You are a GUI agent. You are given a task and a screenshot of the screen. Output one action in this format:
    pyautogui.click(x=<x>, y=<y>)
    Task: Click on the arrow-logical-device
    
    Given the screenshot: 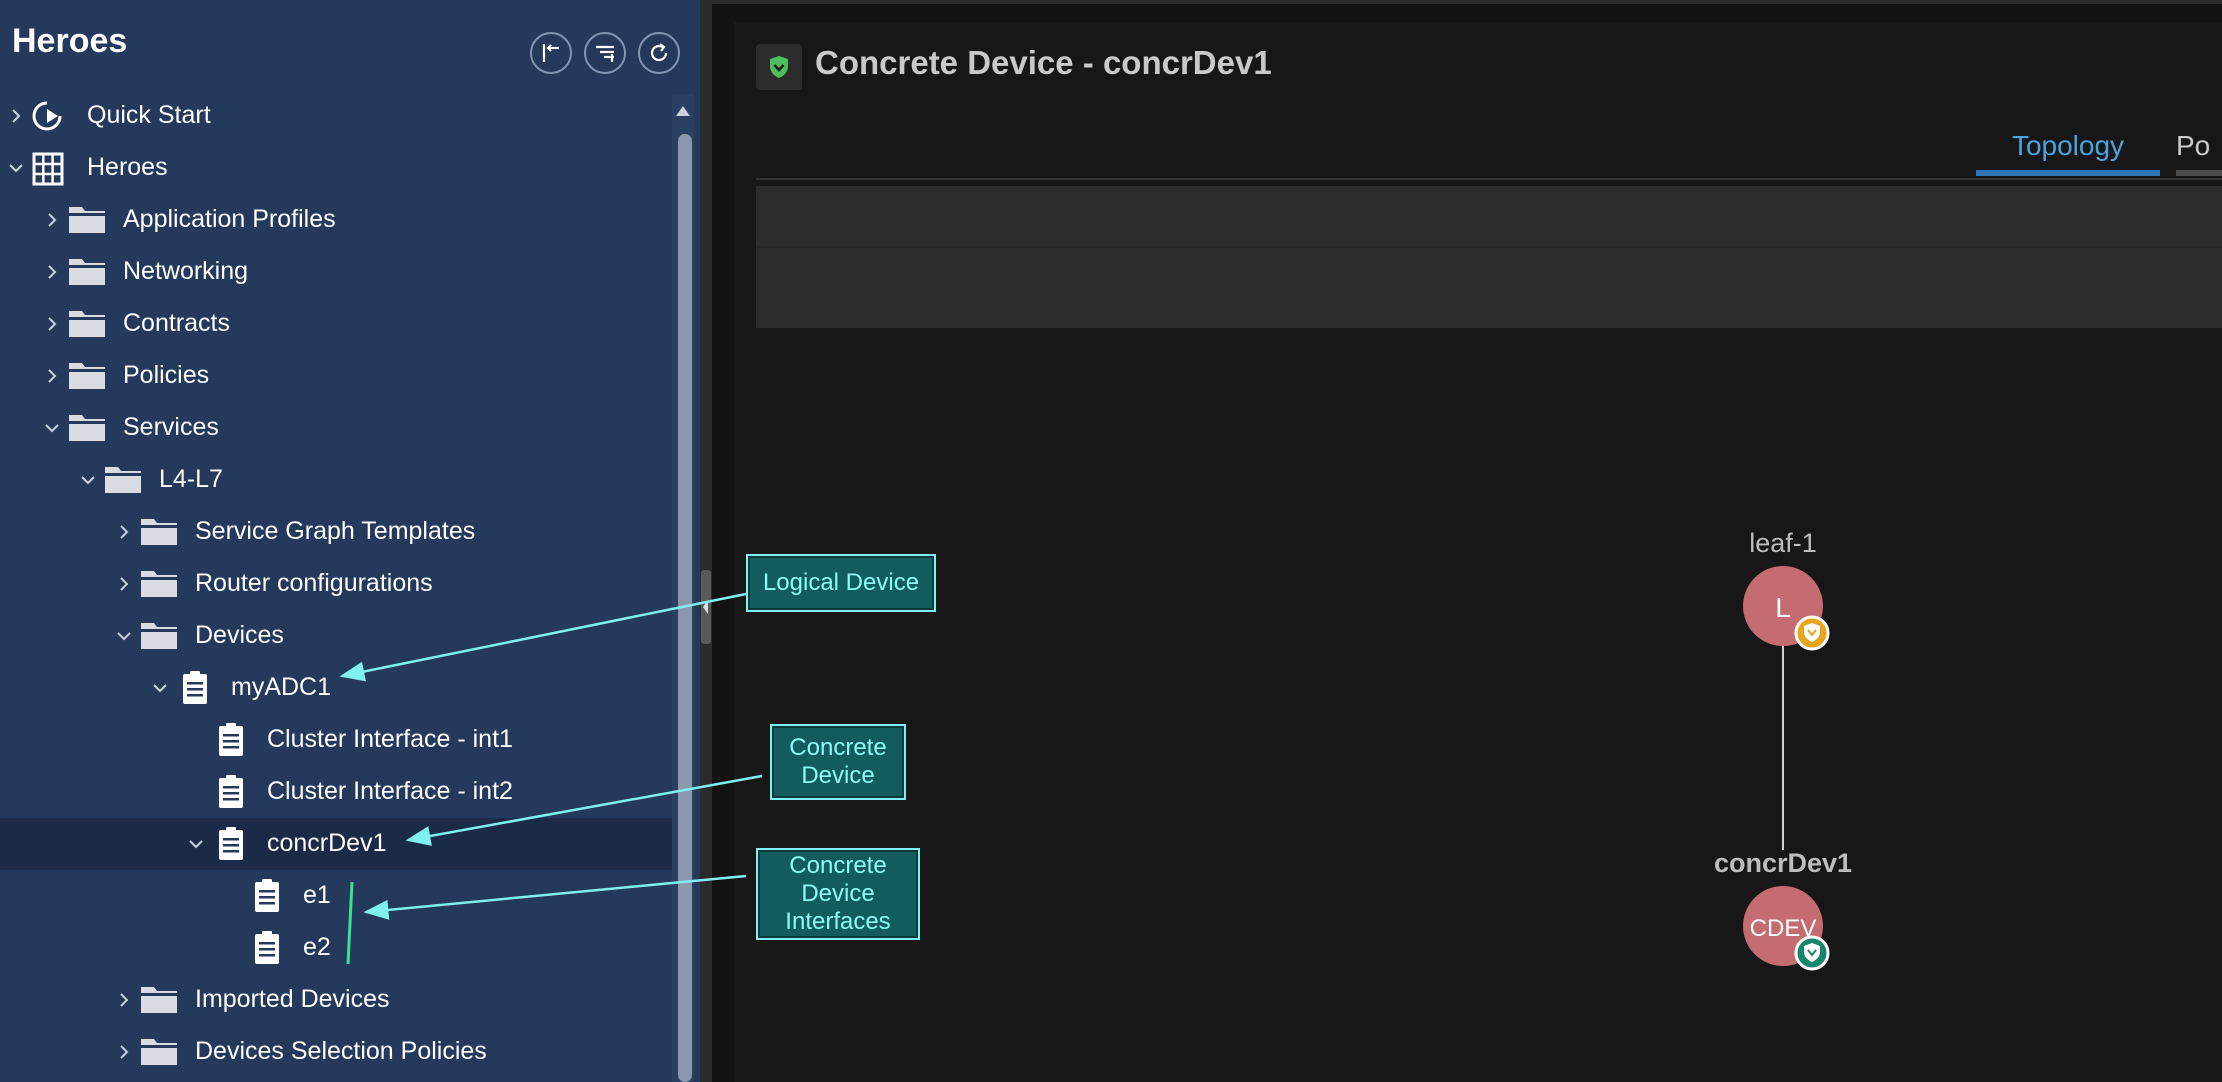 What is the action you would take?
    pyautogui.click(x=543, y=637)
    